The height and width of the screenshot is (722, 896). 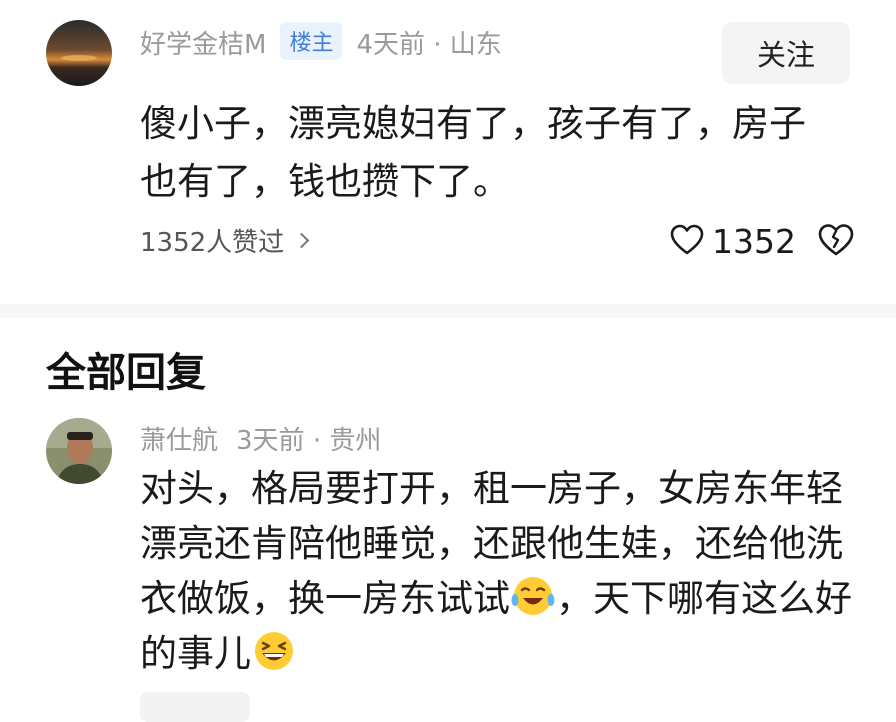 What do you see at coordinates (79, 53) in the screenshot?
I see `author-avatar` at bounding box center [79, 53].